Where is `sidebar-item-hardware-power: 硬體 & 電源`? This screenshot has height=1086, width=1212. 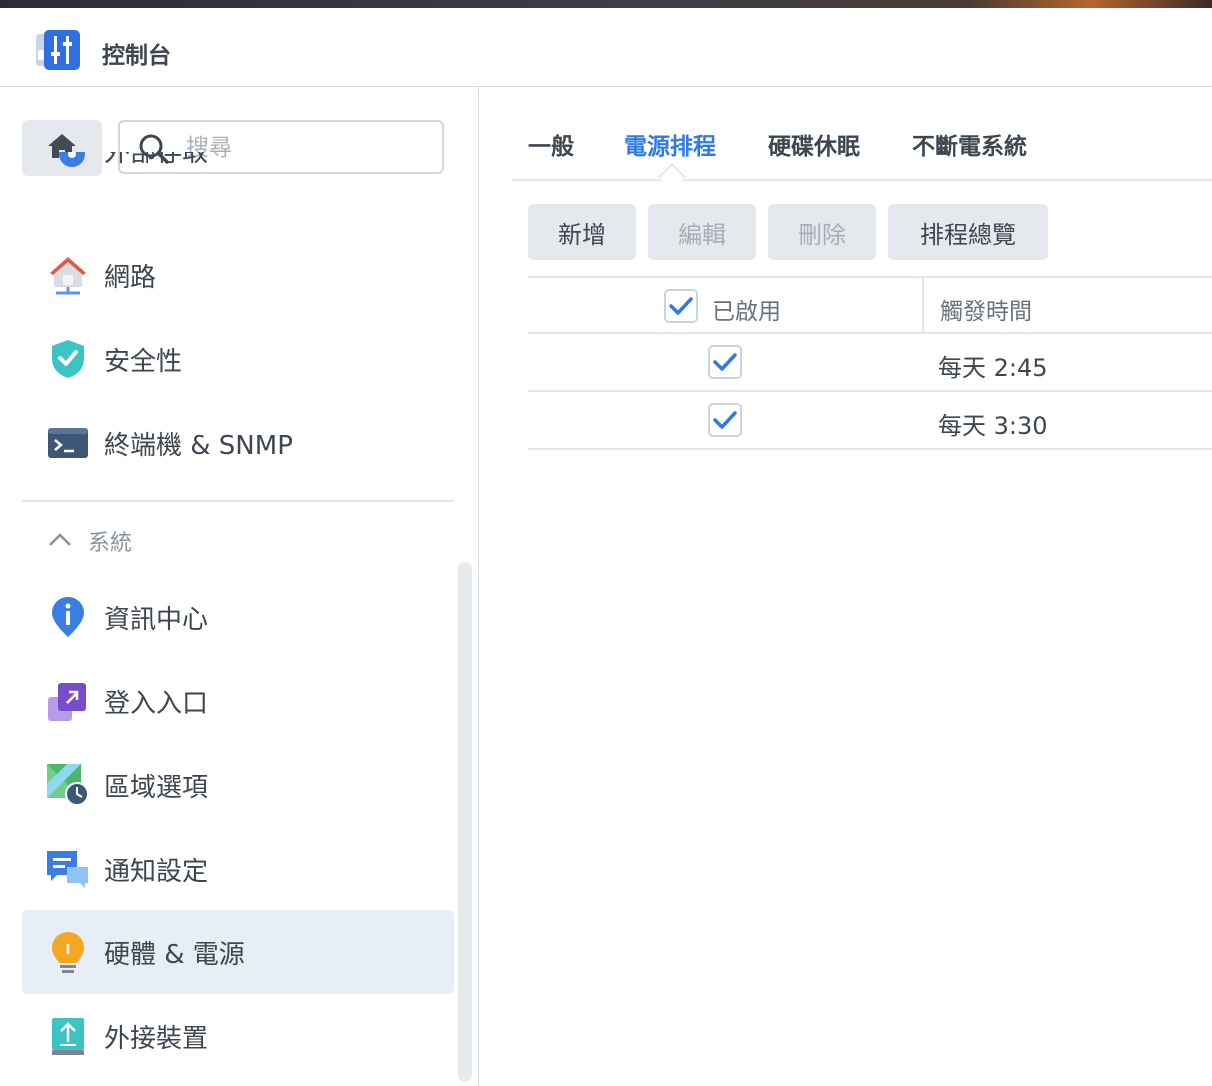
sidebar-item-hardware-power: 硬體 & 電源 is located at coordinates (238, 952).